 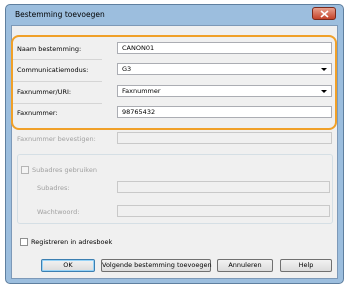 I want to click on password-input, so click(x=223, y=211).